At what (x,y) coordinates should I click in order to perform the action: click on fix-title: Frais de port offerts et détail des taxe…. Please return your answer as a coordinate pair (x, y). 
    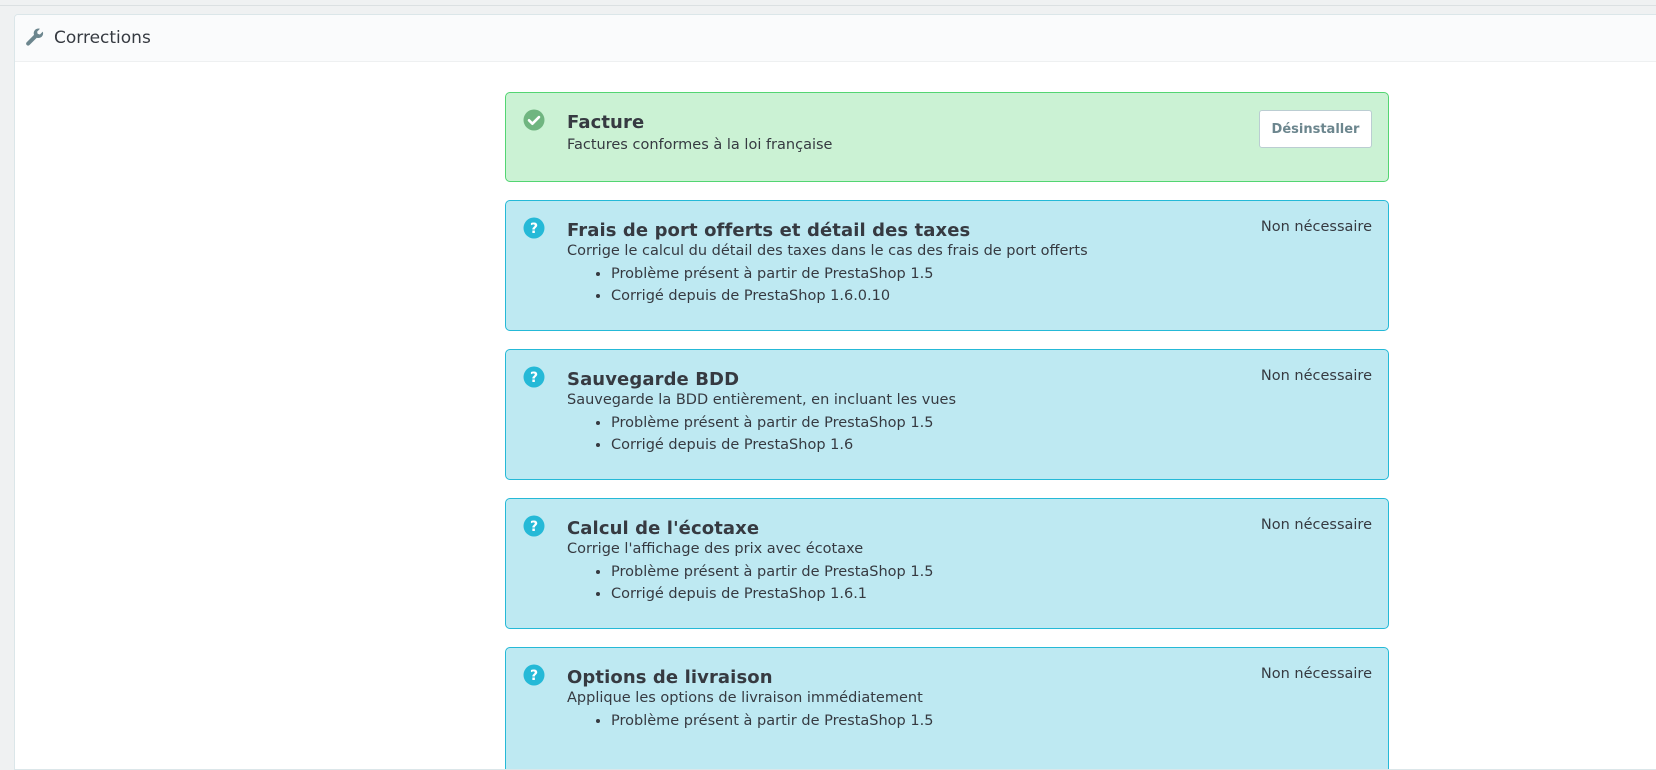
    Looking at the image, I should click on (769, 230).